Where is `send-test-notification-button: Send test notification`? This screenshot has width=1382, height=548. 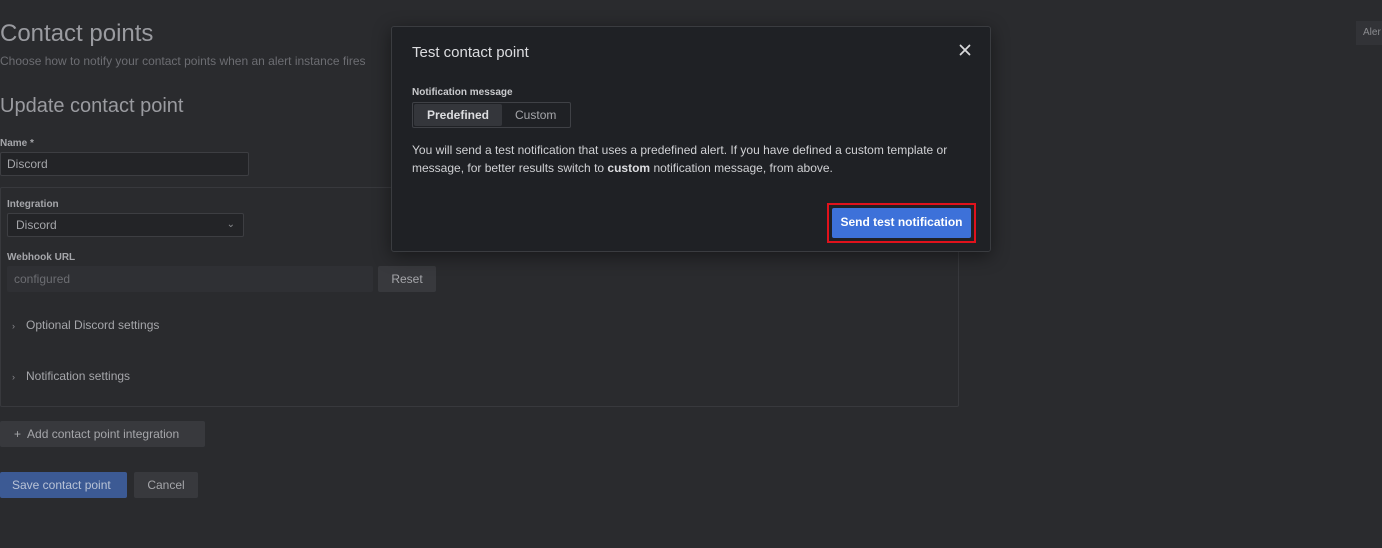 send-test-notification-button: Send test notification is located at coordinates (901, 223).